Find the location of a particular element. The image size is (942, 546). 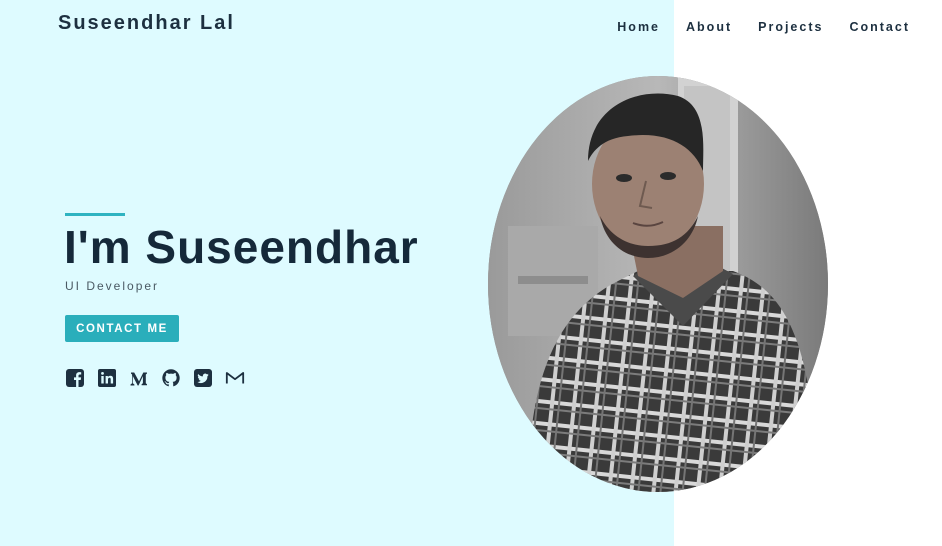

contact-me-button: CONTACT ME is located at coordinates (122, 328).